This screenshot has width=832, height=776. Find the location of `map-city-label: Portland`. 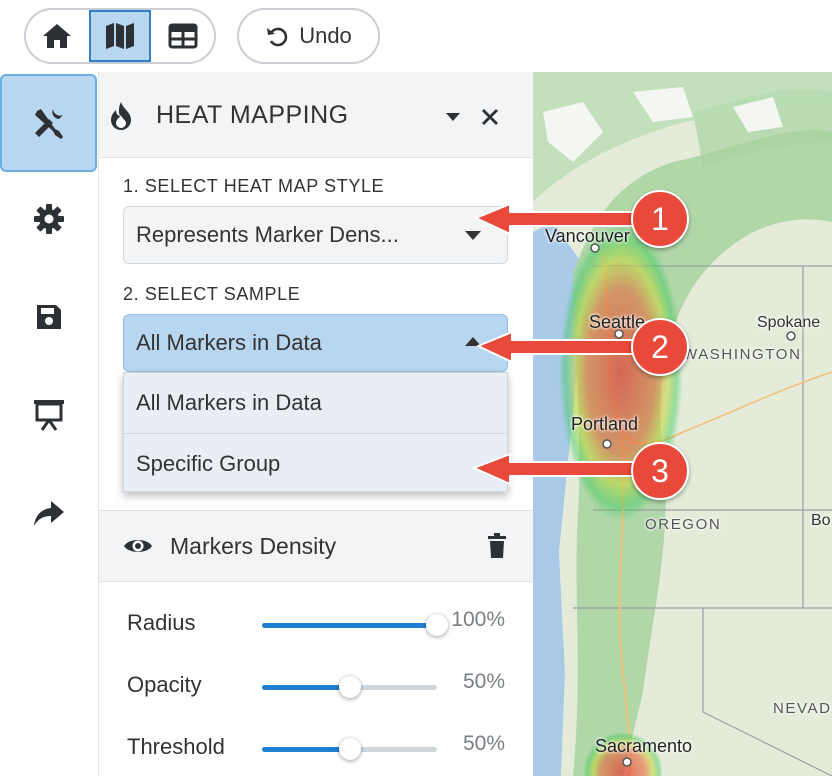

map-city-label: Portland is located at coordinates (605, 424).